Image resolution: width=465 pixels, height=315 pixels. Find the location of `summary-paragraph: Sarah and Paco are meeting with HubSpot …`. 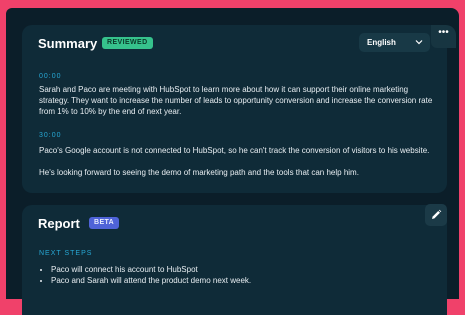

summary-paragraph: Sarah and Paco are meeting with HubSpot … is located at coordinates (236, 100).